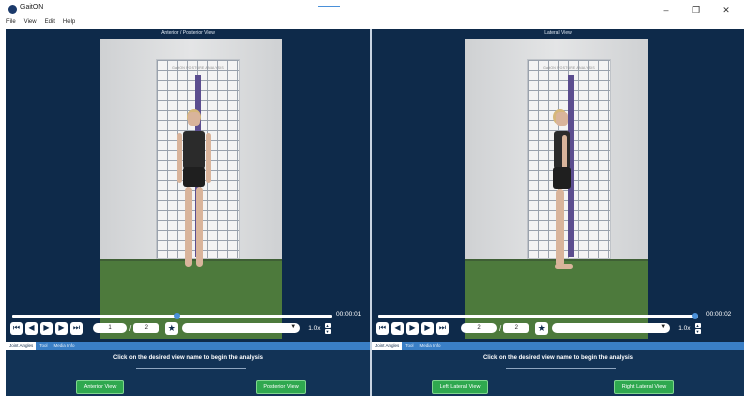 Image resolution: width=744 pixels, height=396 pixels. What do you see at coordinates (564, 192) in the screenshot?
I see `subject-side` at bounding box center [564, 192].